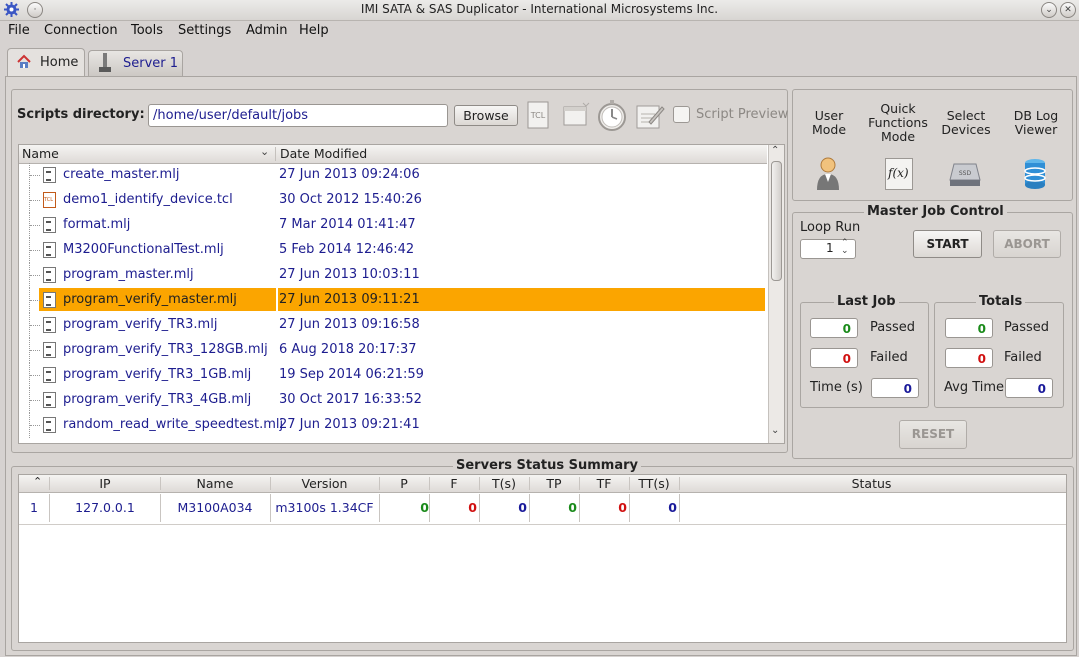 This screenshot has height=657, width=1079. I want to click on last-job-time-label: Time (s), so click(836, 387).